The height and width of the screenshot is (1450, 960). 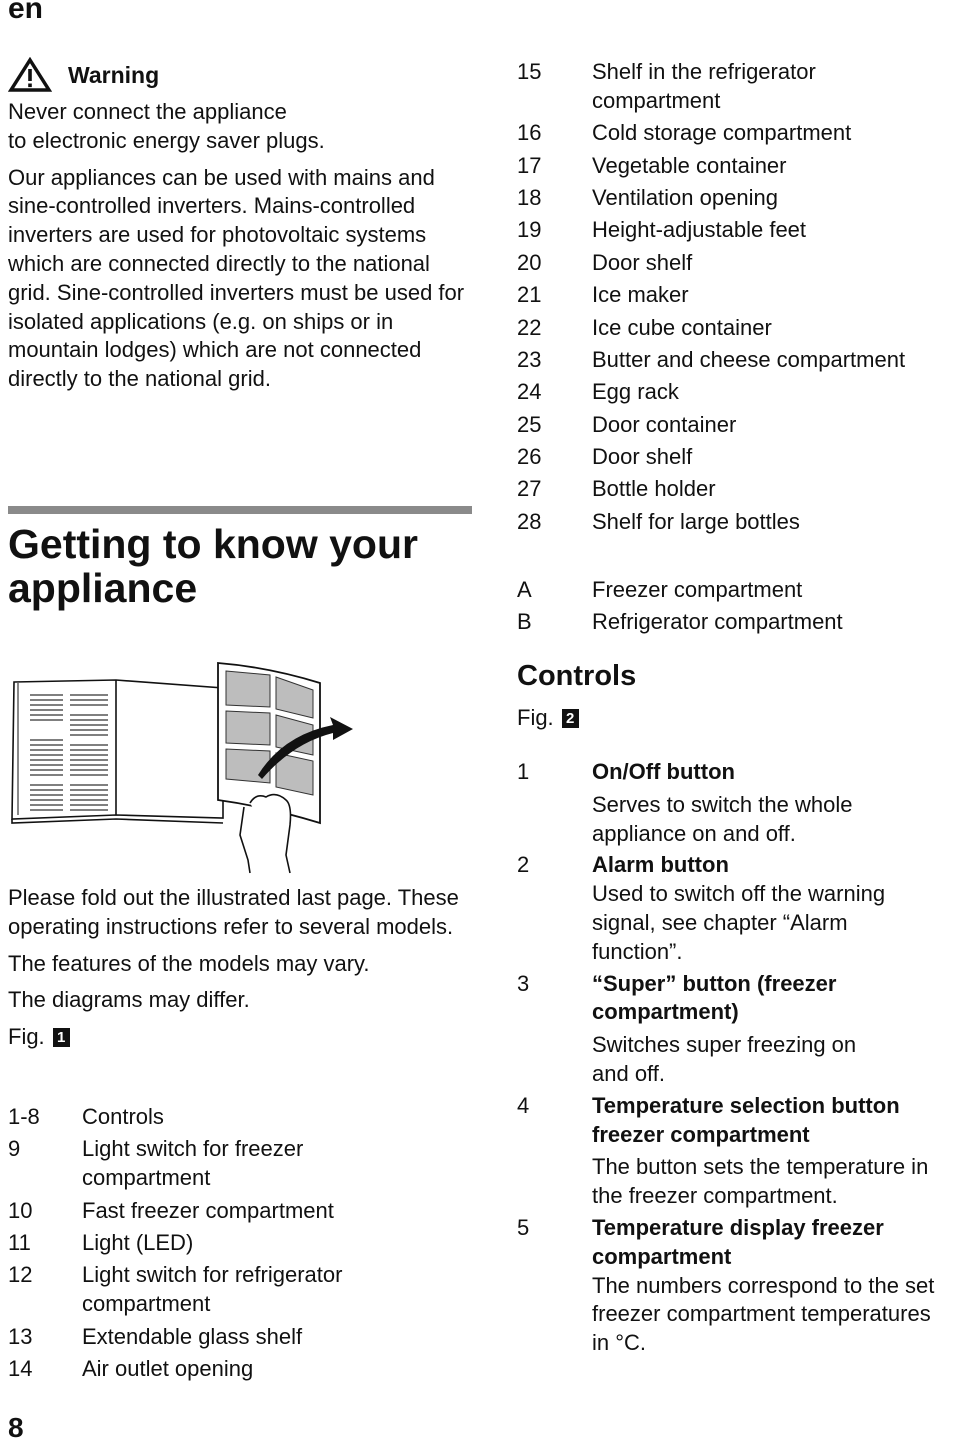 I want to click on item-number: 27, so click(x=529, y=489).